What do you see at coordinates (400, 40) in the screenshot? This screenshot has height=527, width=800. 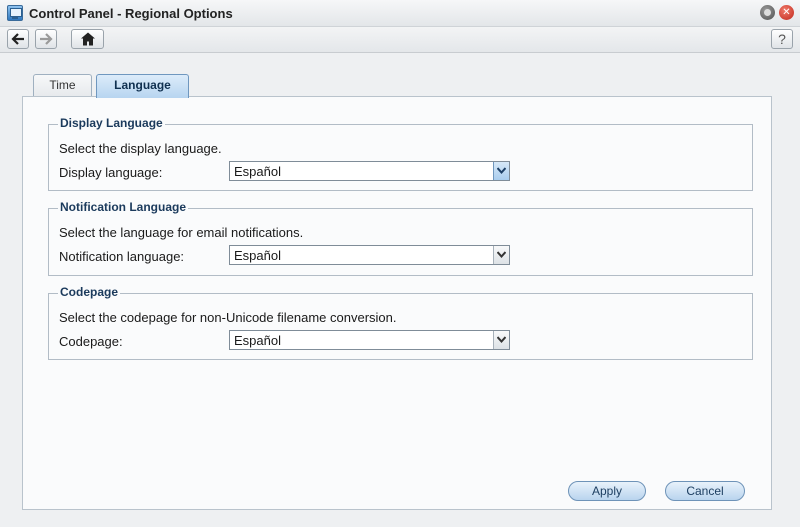 I see `toolbar: ?` at bounding box center [400, 40].